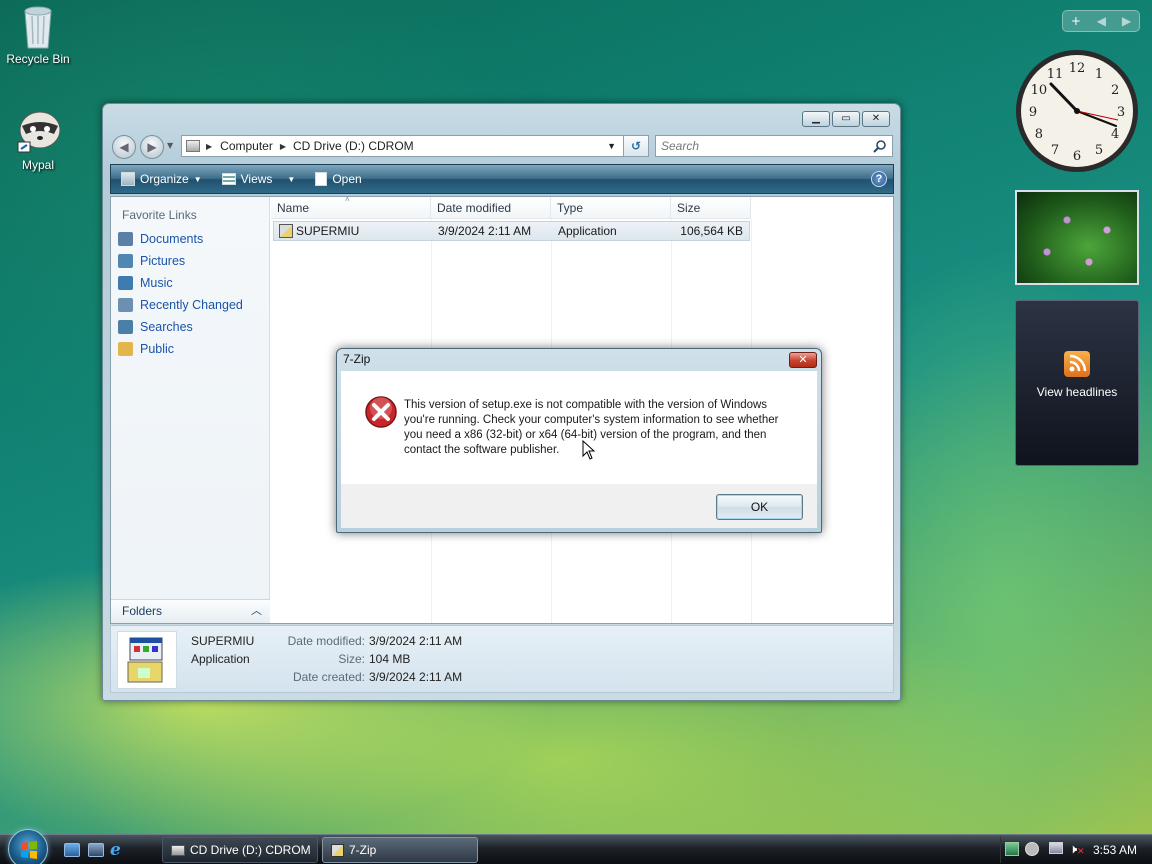 The width and height of the screenshot is (1152, 864). I want to click on help-icon: ?, so click(879, 179).